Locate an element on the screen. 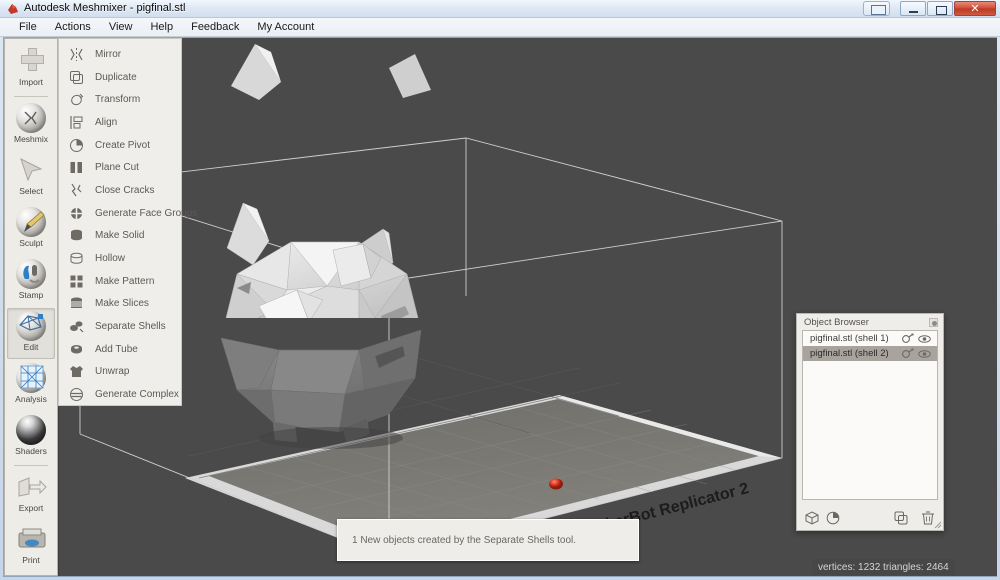 This screenshot has height=580, width=1000. generate-complex-icon is located at coordinates (76, 394).